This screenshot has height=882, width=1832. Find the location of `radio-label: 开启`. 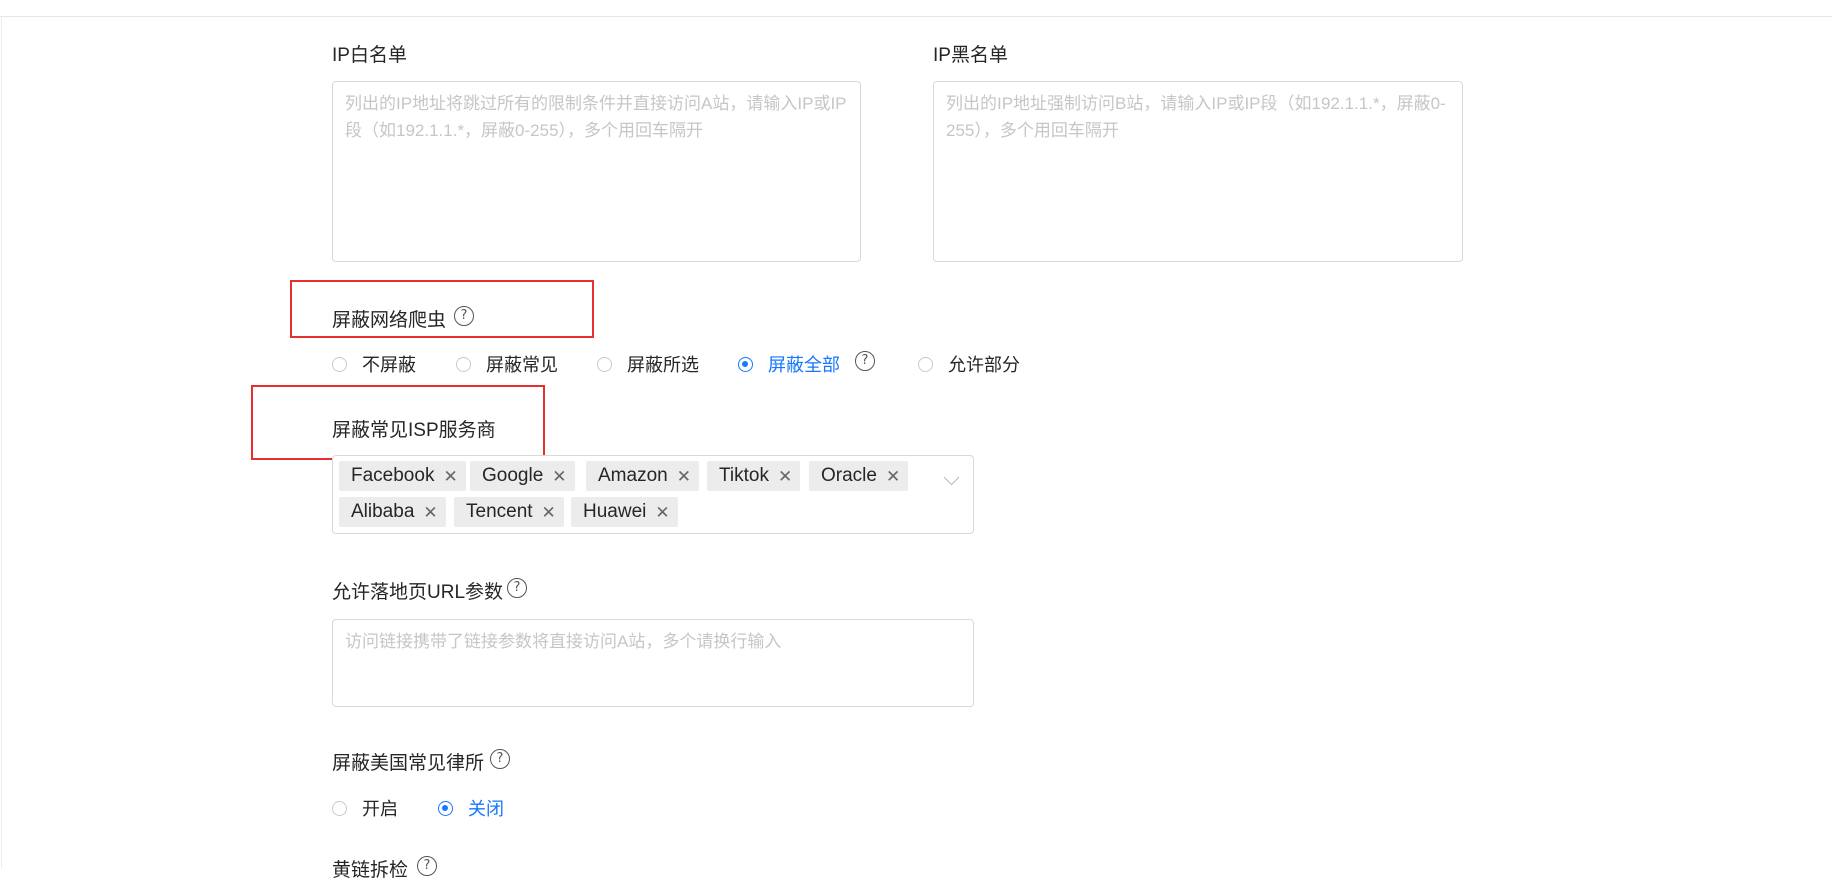

radio-label: 开启 is located at coordinates (380, 809).